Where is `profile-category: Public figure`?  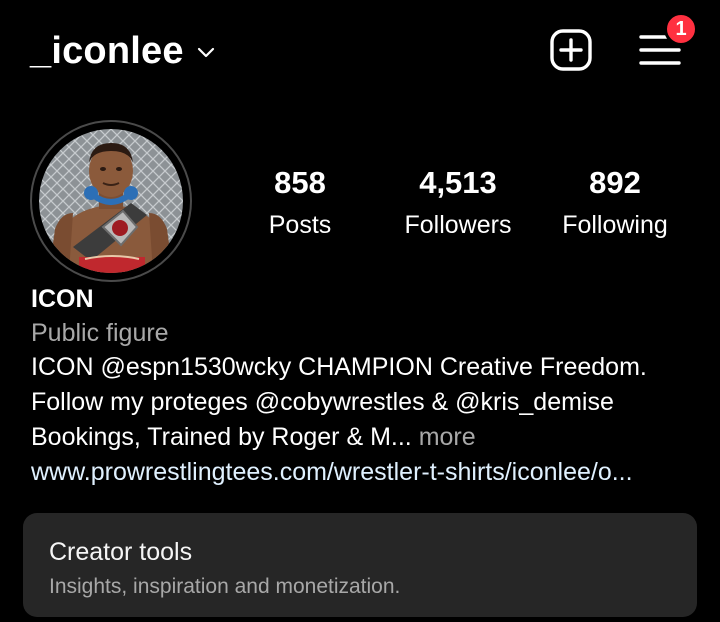
profile-category: Public figure is located at coordinates (100, 333).